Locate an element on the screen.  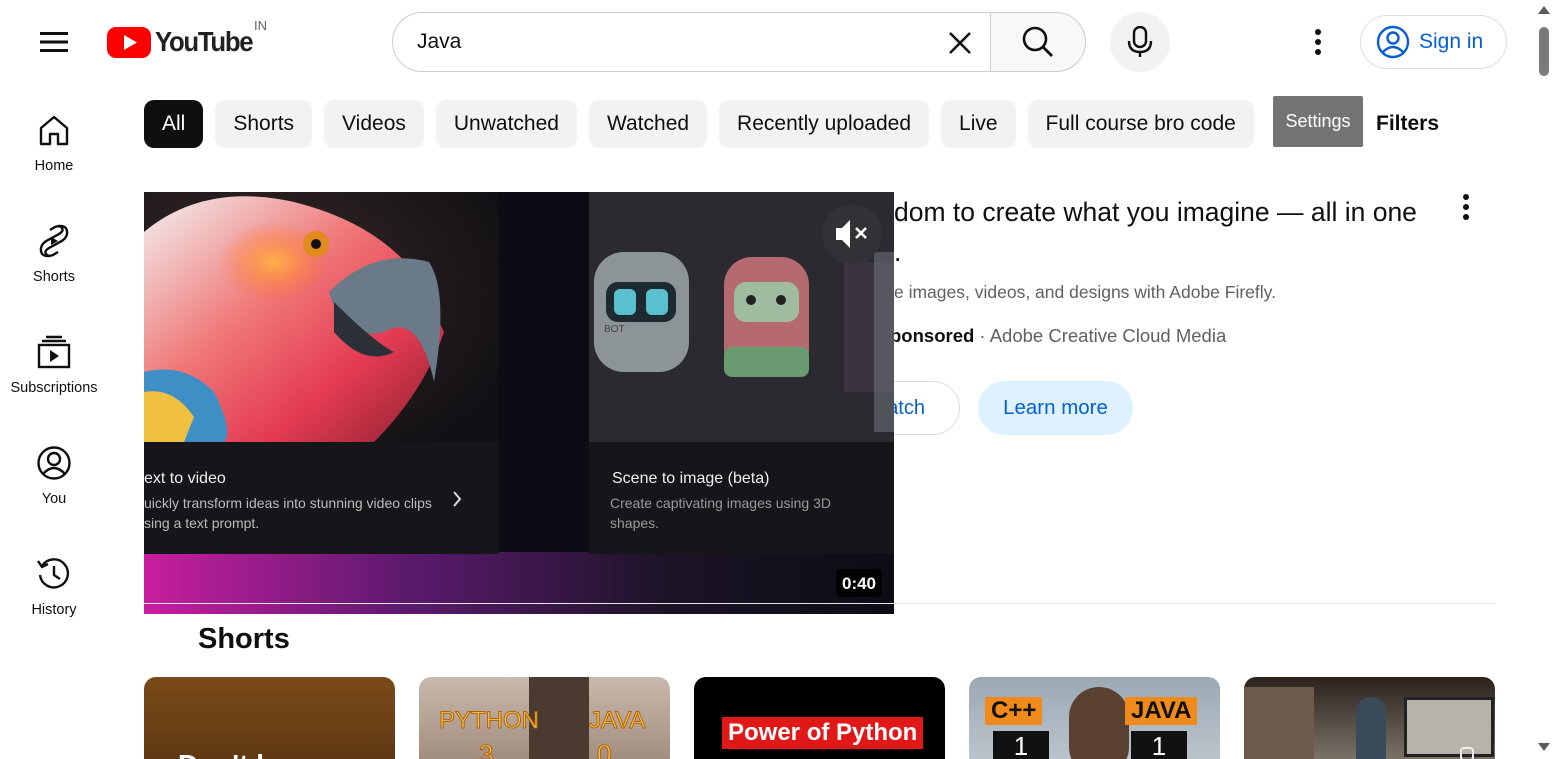
short-overlay-text: Power of Python is located at coordinates (823, 733).